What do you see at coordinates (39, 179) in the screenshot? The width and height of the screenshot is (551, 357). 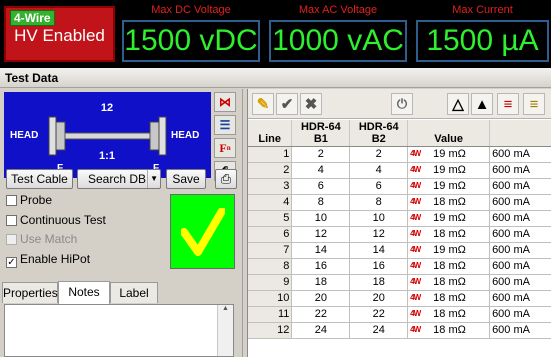 I see `test-cable-button: Test Cable` at bounding box center [39, 179].